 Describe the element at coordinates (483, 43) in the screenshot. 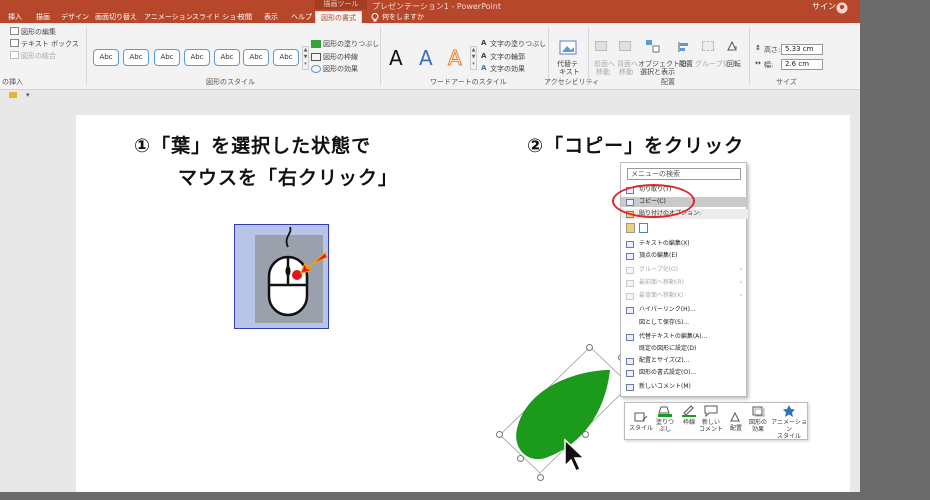

I see `text-fill-icon: A` at that location.